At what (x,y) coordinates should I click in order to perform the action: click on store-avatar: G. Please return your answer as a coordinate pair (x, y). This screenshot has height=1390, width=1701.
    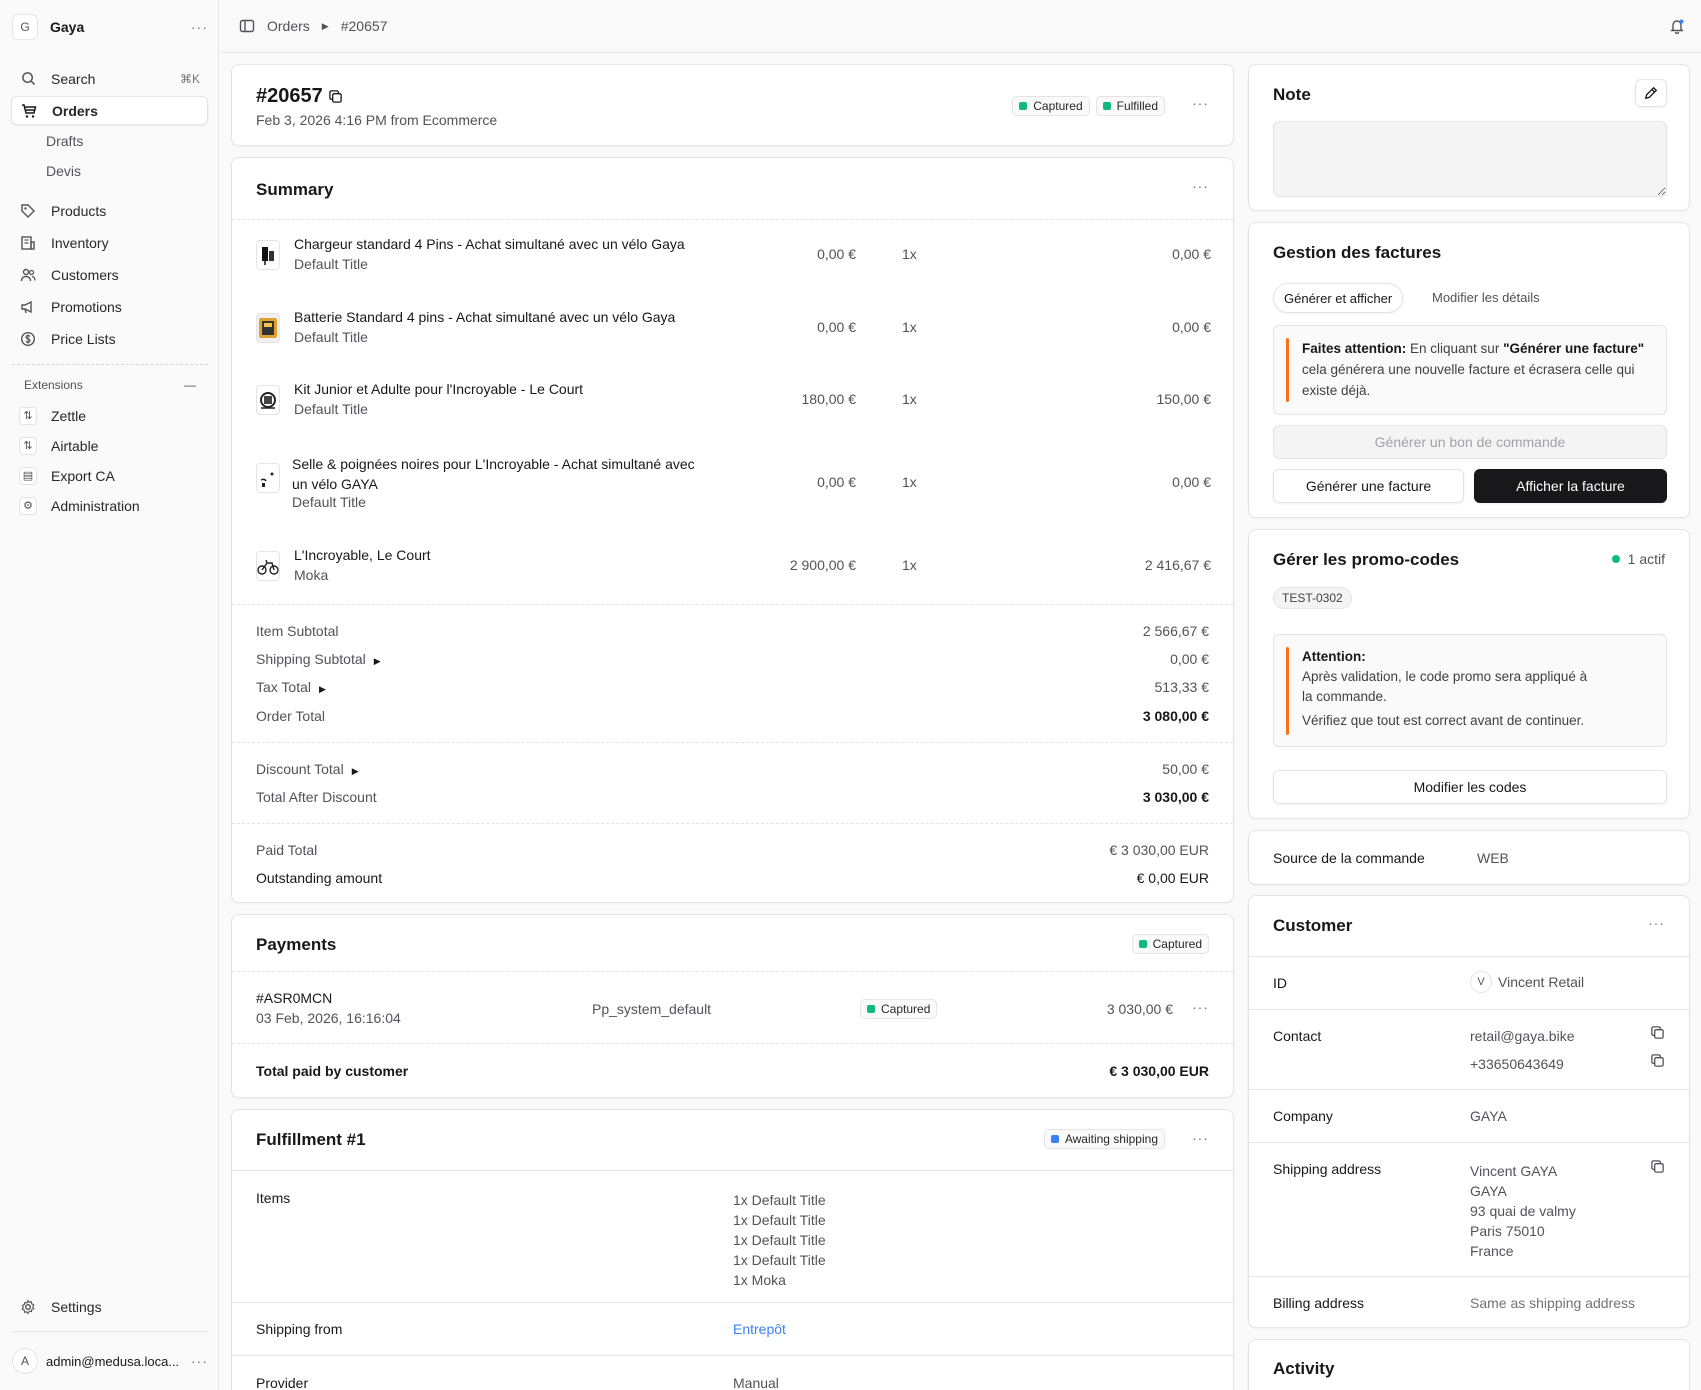
    Looking at the image, I should click on (25, 27).